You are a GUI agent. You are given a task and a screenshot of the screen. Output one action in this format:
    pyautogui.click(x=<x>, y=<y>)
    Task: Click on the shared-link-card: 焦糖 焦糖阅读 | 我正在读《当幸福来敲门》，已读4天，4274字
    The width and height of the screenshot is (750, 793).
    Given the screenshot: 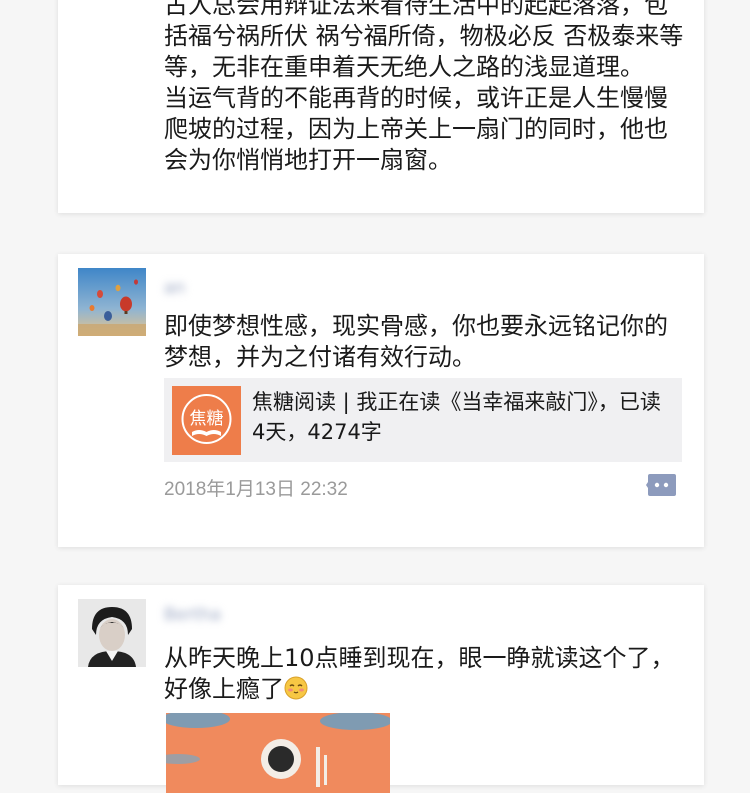 What is the action you would take?
    pyautogui.click(x=423, y=420)
    